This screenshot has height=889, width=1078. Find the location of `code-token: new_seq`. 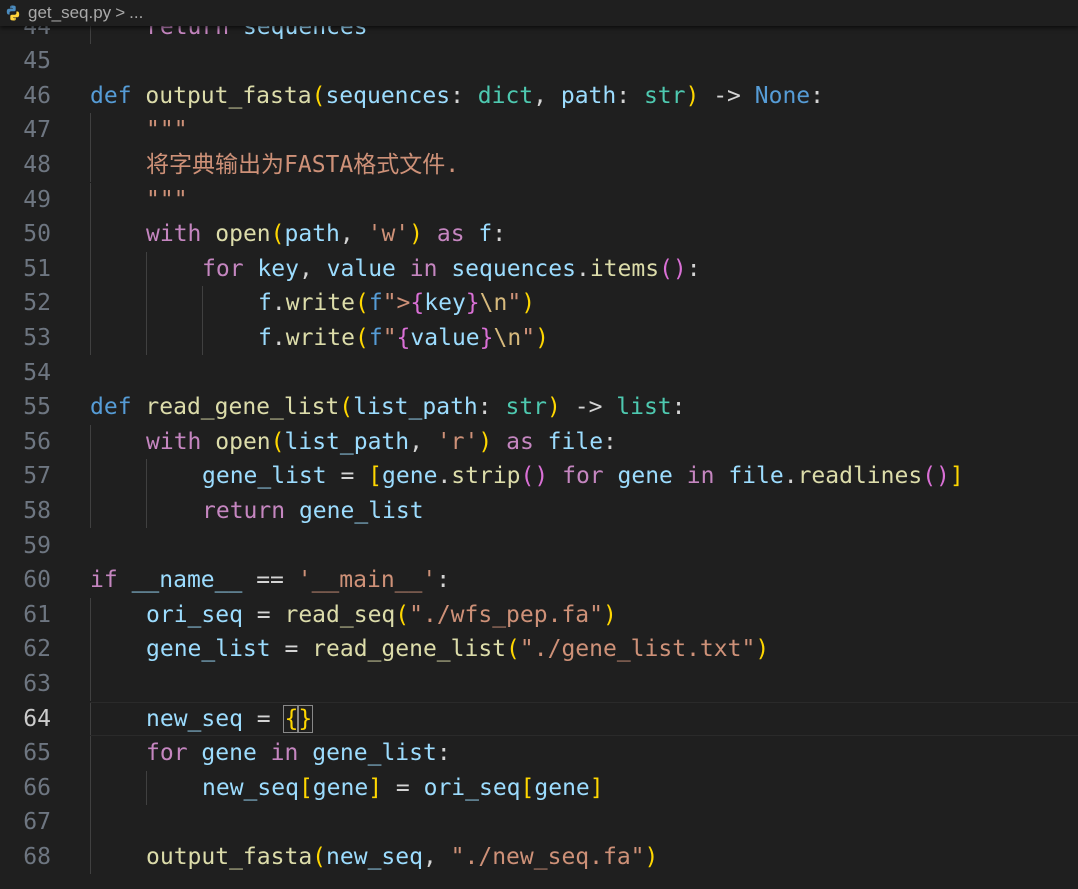

code-token: new_seq is located at coordinates (374, 856).